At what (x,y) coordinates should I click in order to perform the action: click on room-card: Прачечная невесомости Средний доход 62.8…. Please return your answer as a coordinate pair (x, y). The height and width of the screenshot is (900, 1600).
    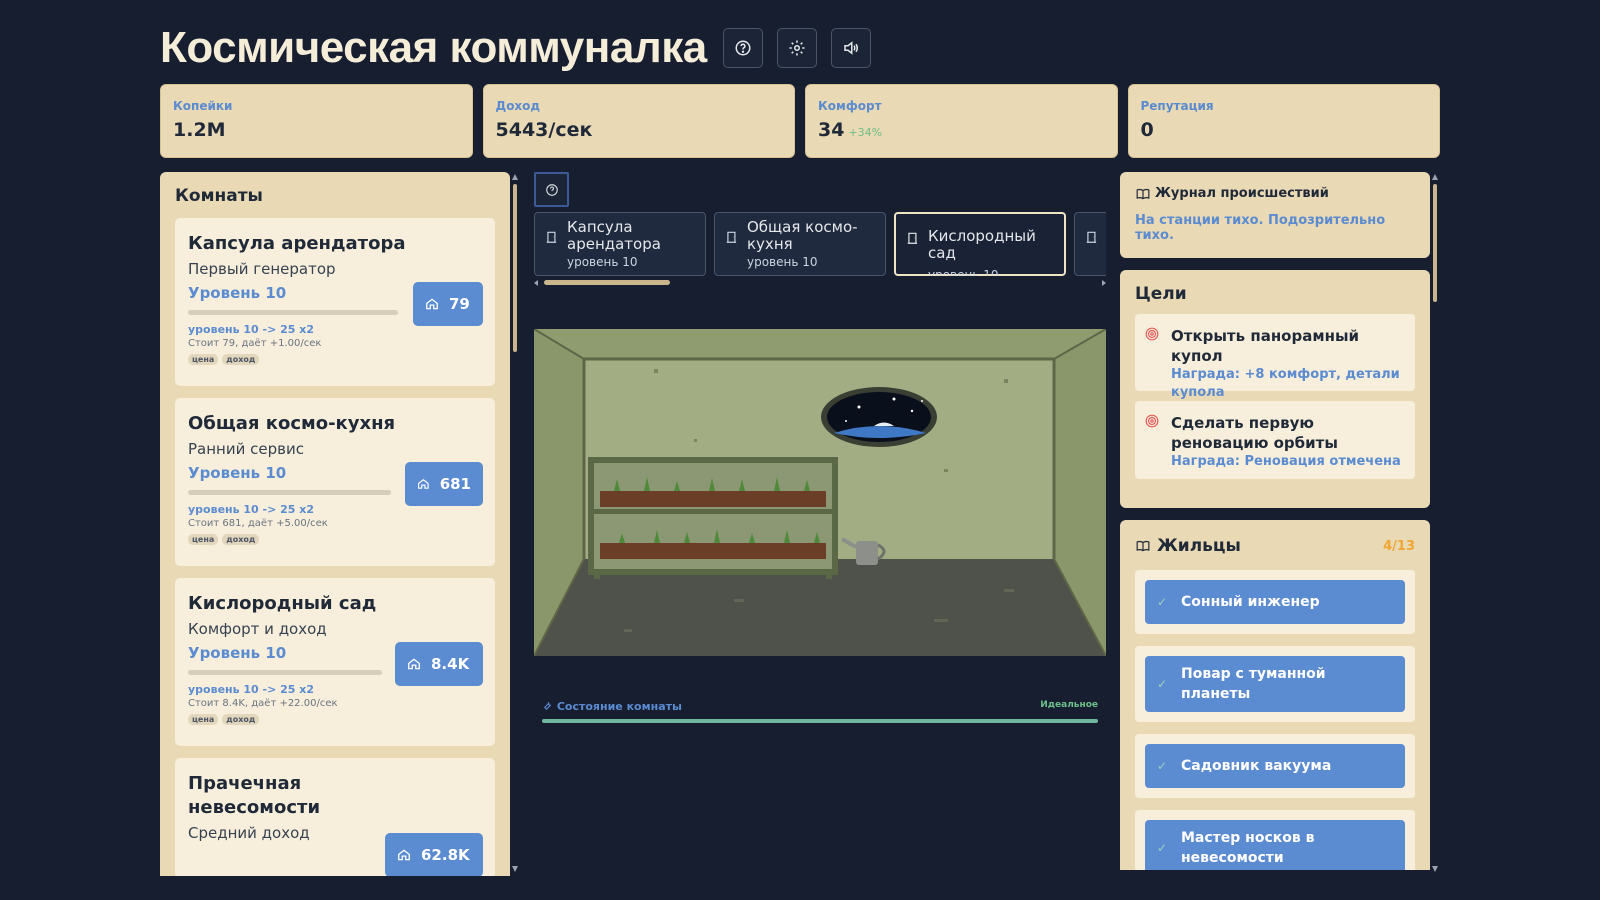
    Looking at the image, I should click on (335, 817).